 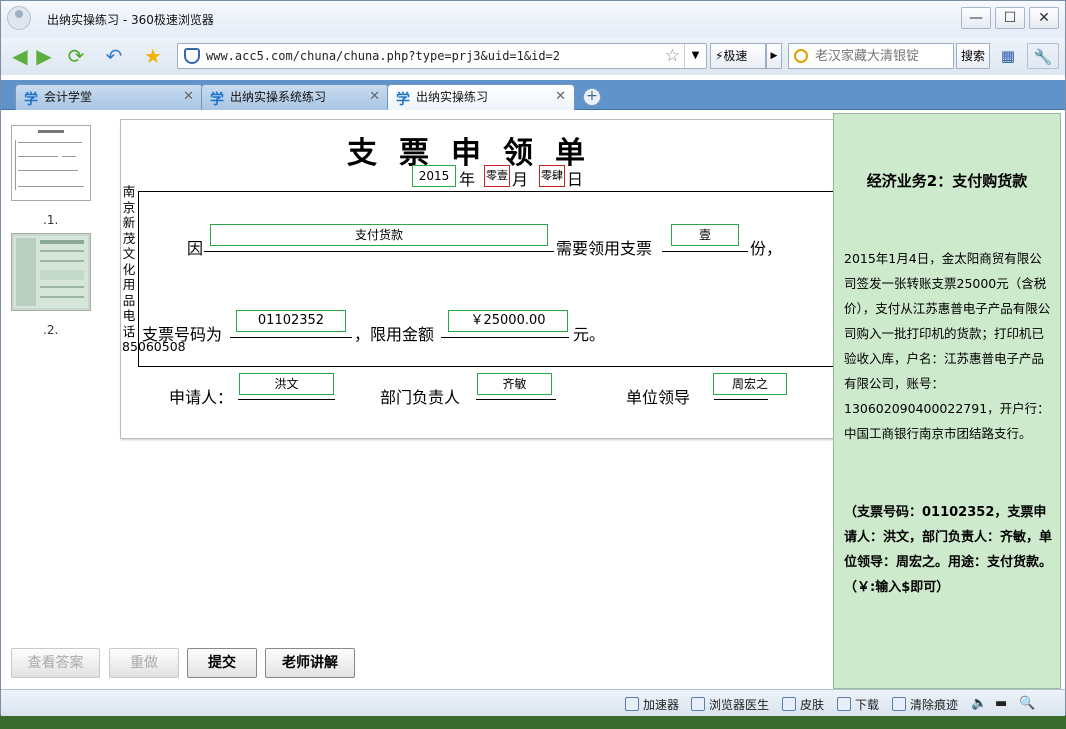 What do you see at coordinates (19, 18) in the screenshot?
I see `user-avatar-icon` at bounding box center [19, 18].